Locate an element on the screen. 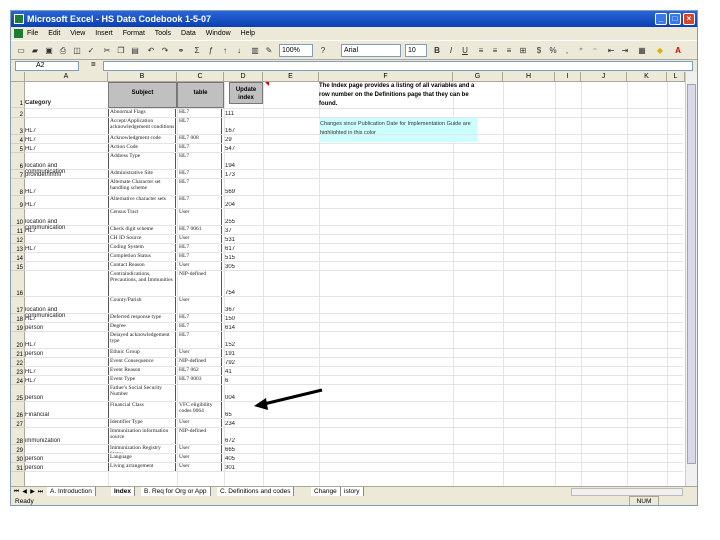 This screenshot has width=720, height=540. row-header: 20 is located at coordinates (18, 340).